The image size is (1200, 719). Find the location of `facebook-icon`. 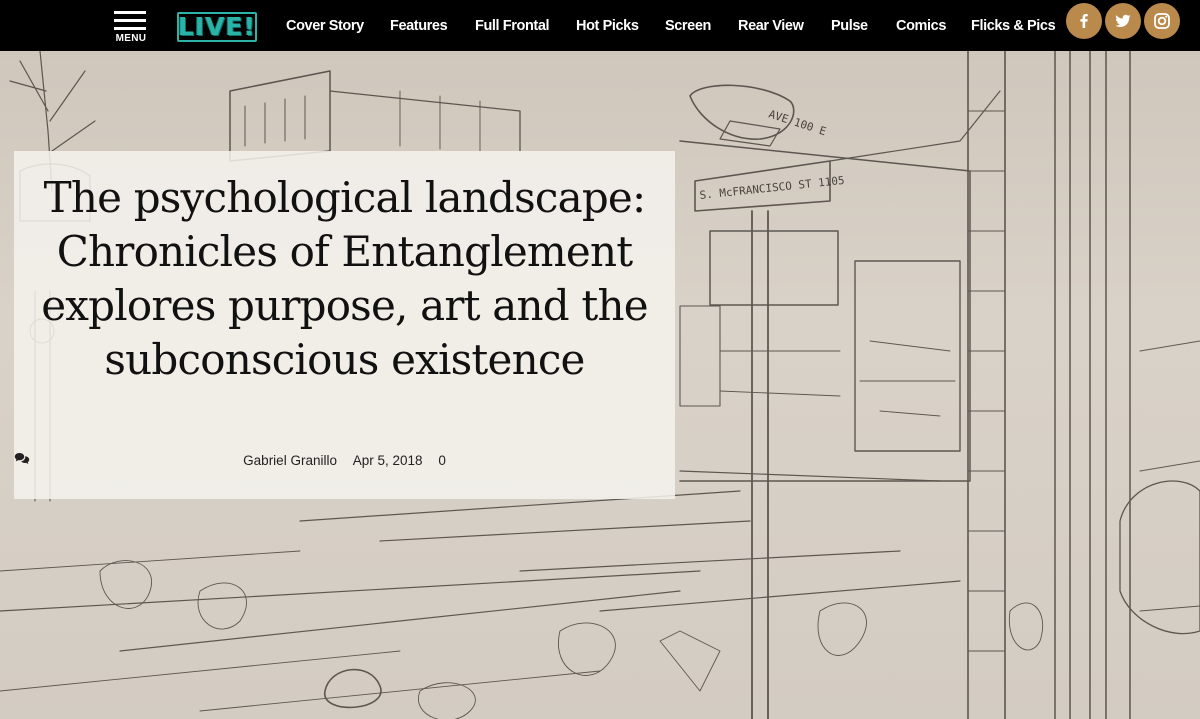

facebook-icon is located at coordinates (1084, 21).